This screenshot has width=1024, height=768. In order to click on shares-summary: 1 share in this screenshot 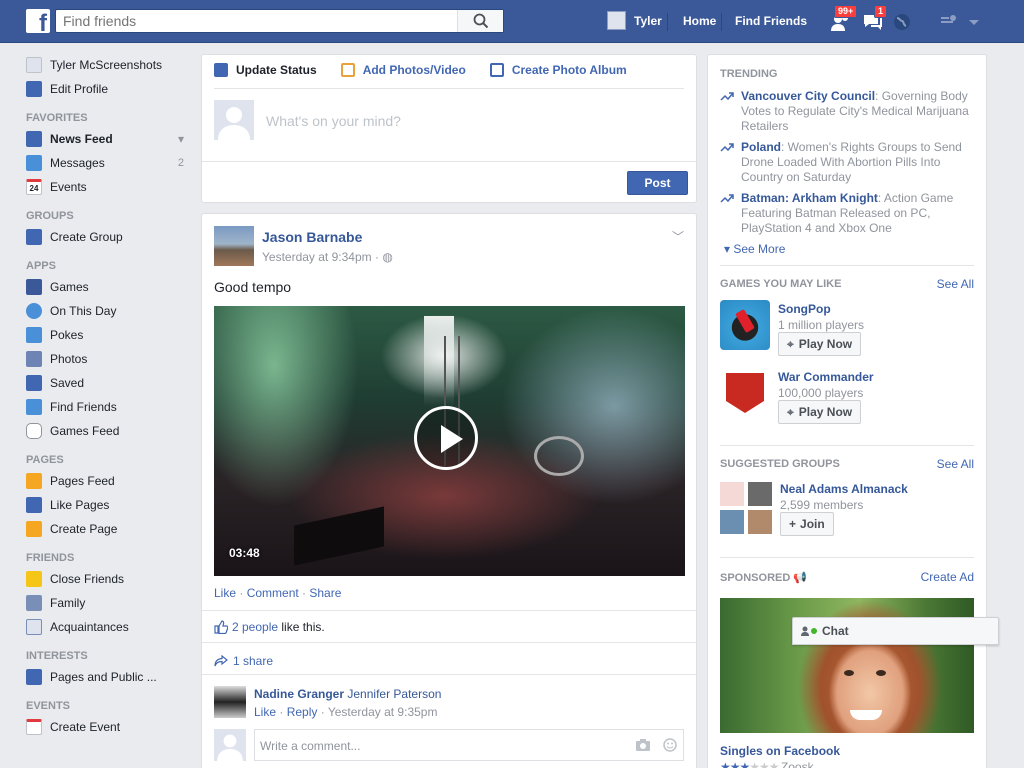, I will do `click(243, 661)`.